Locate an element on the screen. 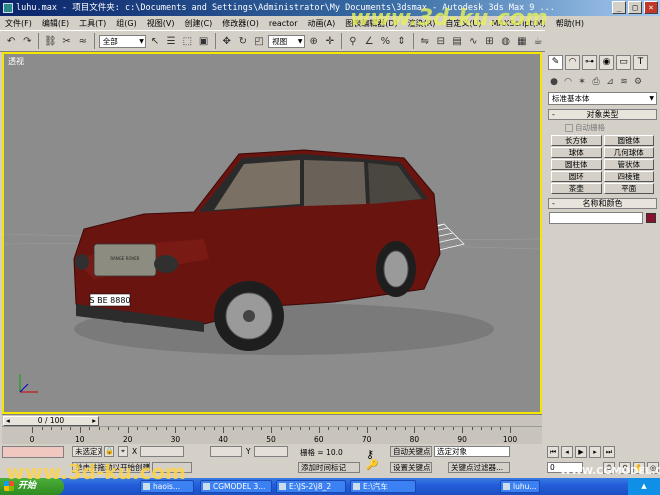 Image resolution: width=660 pixels, height=495 pixels. autogrid-checkbox: 自动栅格 is located at coordinates (612, 127).